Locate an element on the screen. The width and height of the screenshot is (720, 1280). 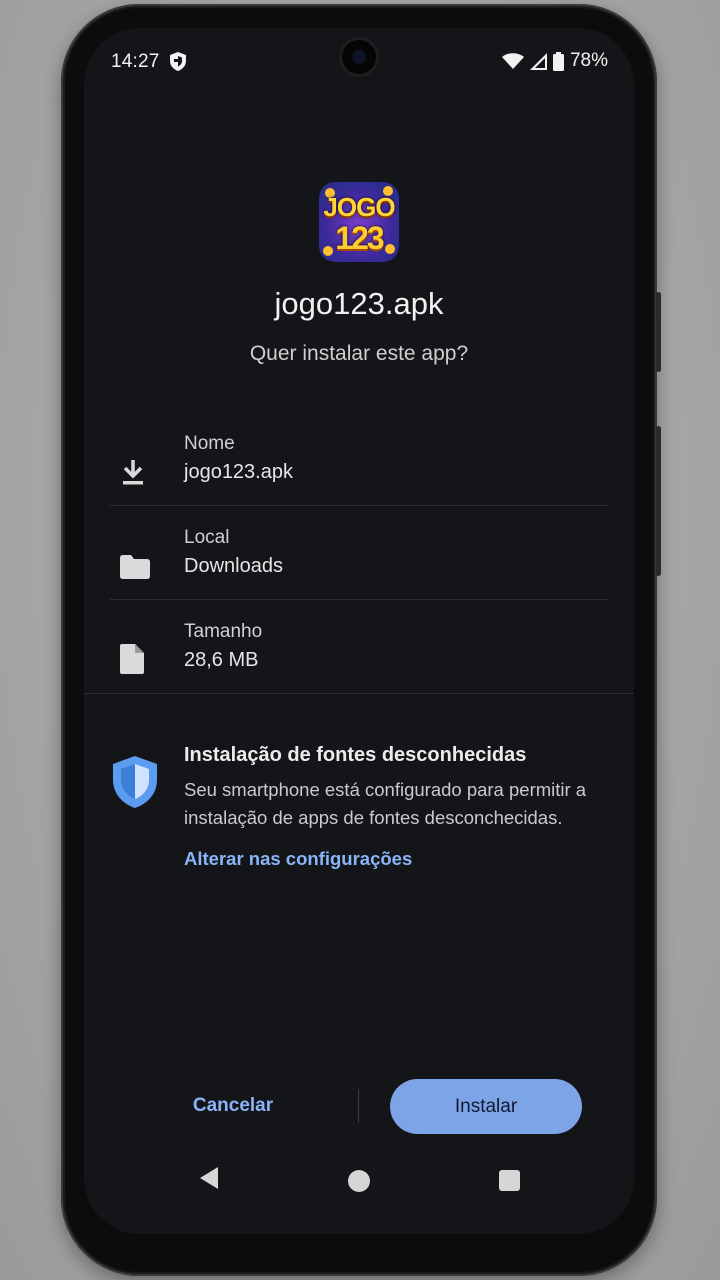
wifi-icon is located at coordinates (512, 61).